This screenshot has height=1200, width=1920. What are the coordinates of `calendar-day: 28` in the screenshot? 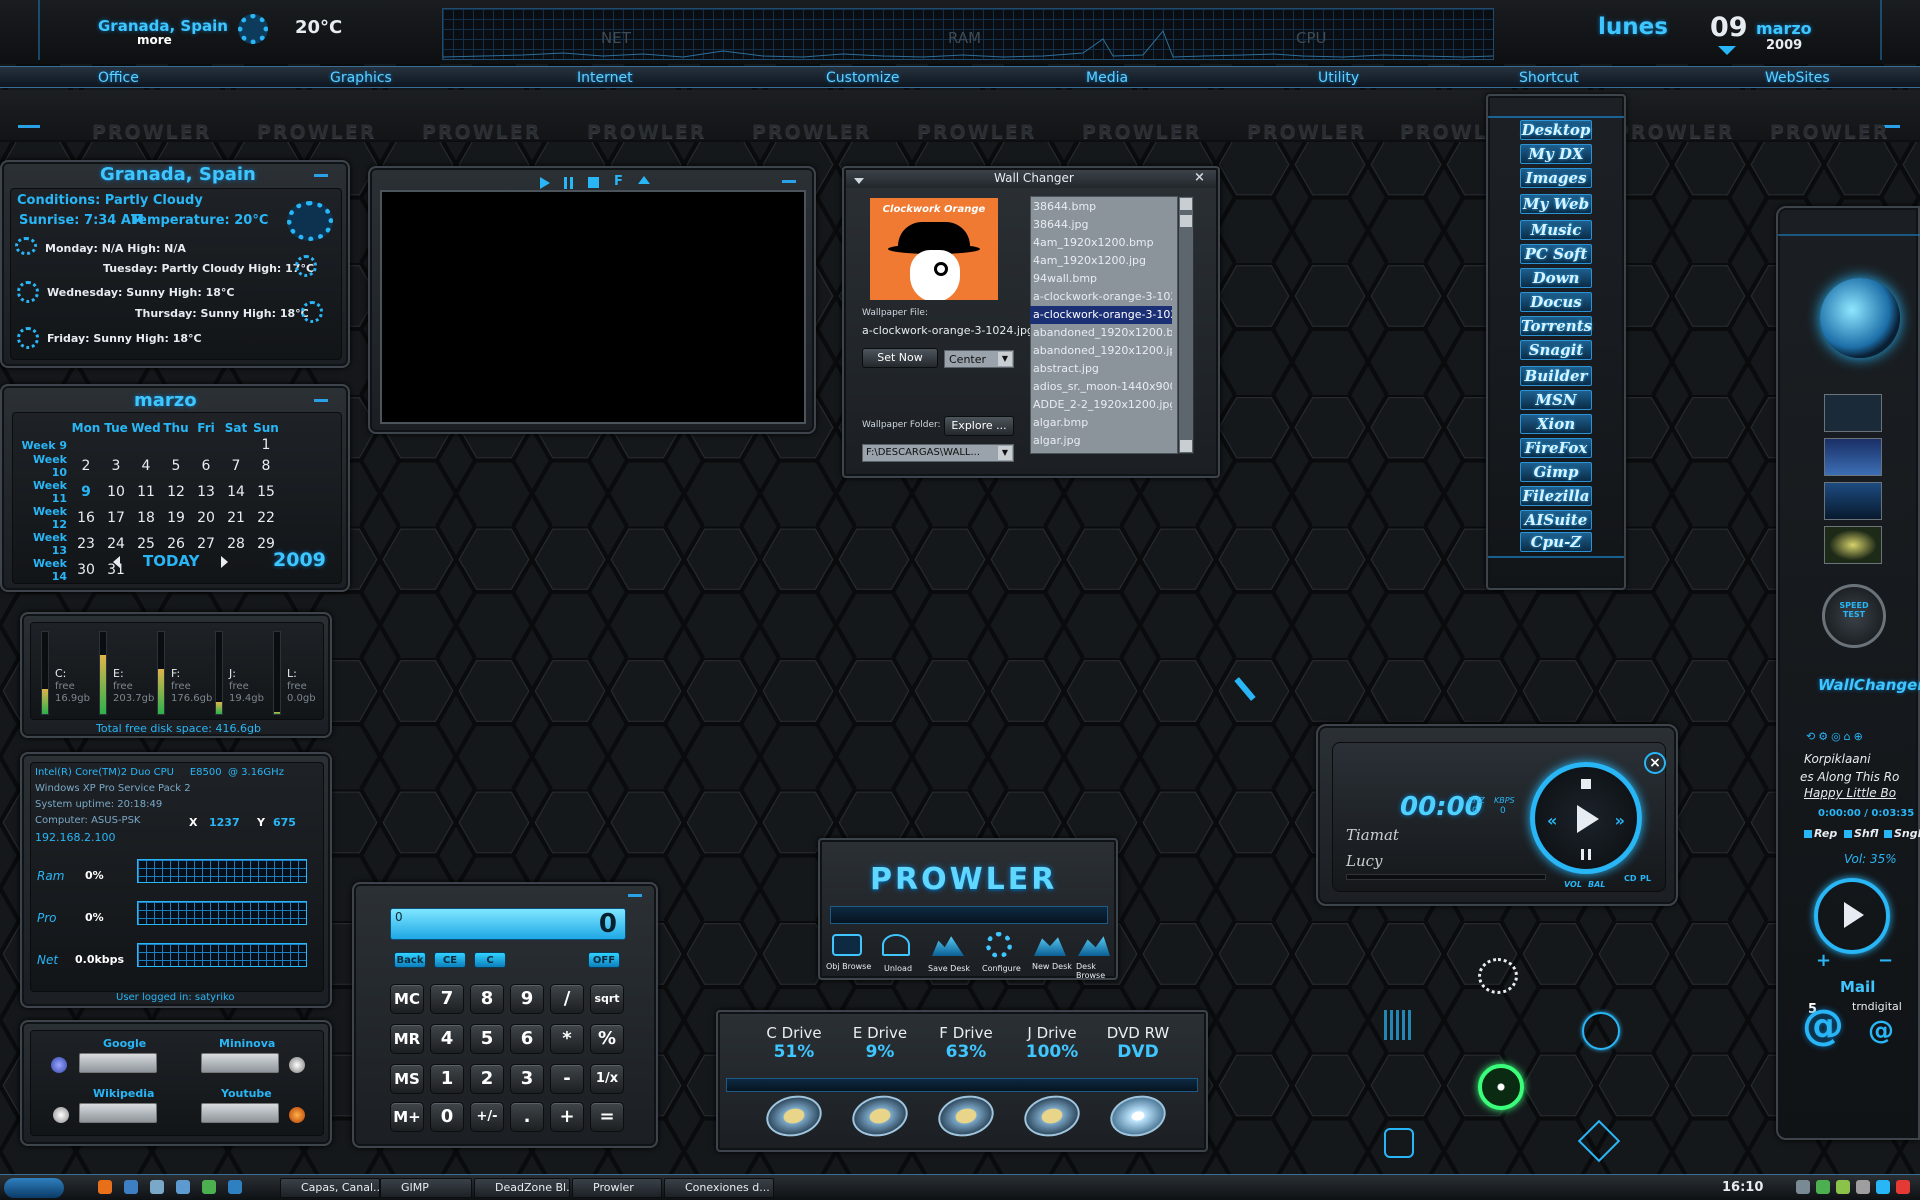 It's located at (236, 544).